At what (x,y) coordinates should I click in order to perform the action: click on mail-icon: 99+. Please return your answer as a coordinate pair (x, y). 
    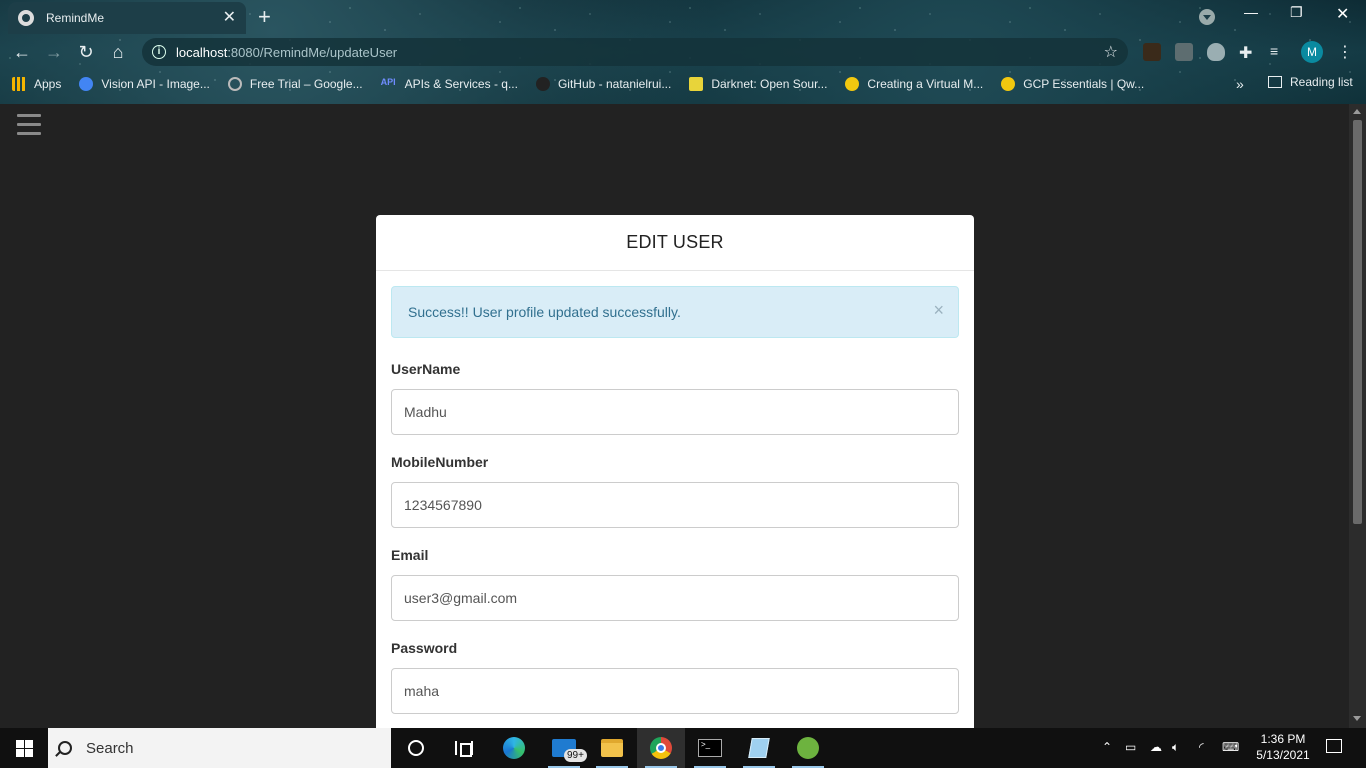
    Looking at the image, I should click on (569, 750).